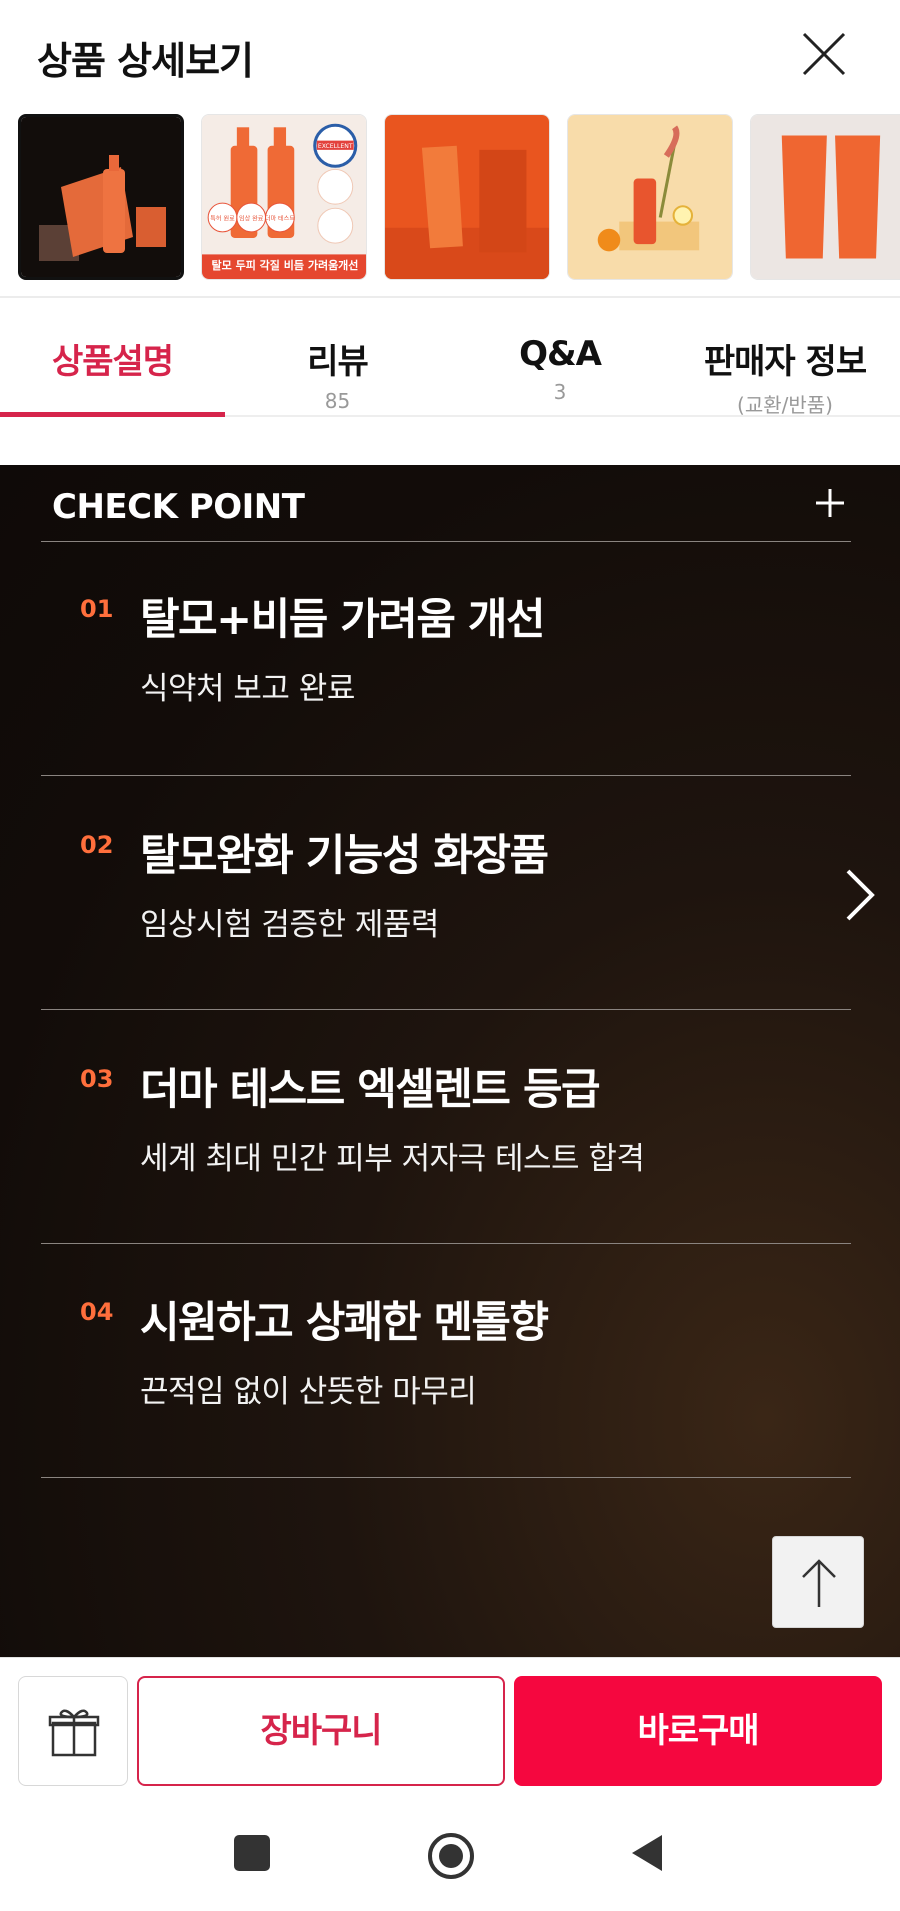 The height and width of the screenshot is (1911, 900). What do you see at coordinates (860, 895) in the screenshot?
I see `chevron-right-icon` at bounding box center [860, 895].